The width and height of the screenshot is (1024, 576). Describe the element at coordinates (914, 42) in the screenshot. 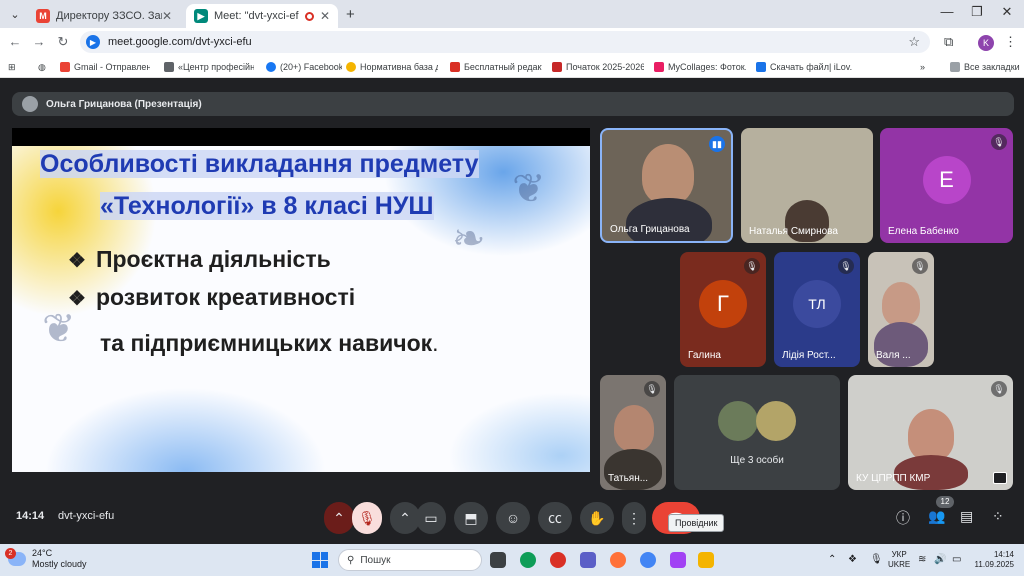

I see `bookmark-star-icon: ☆` at that location.